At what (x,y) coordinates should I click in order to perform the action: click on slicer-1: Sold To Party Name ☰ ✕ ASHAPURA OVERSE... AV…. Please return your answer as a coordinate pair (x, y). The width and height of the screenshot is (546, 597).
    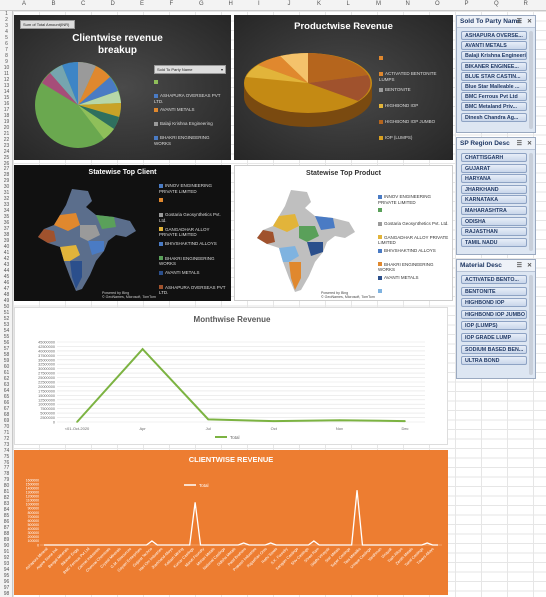
    Looking at the image, I should click on (496, 74).